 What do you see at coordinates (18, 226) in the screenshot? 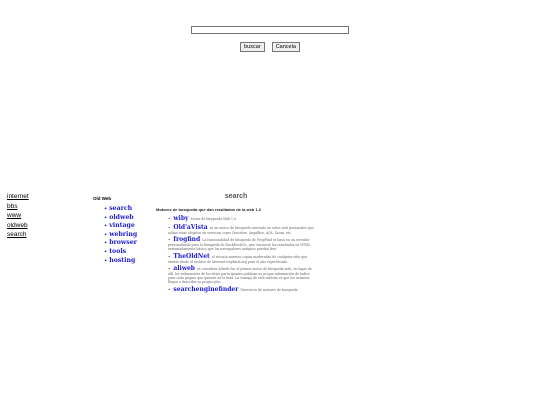
I see `left-link-oldweb: oldweb` at bounding box center [18, 226].